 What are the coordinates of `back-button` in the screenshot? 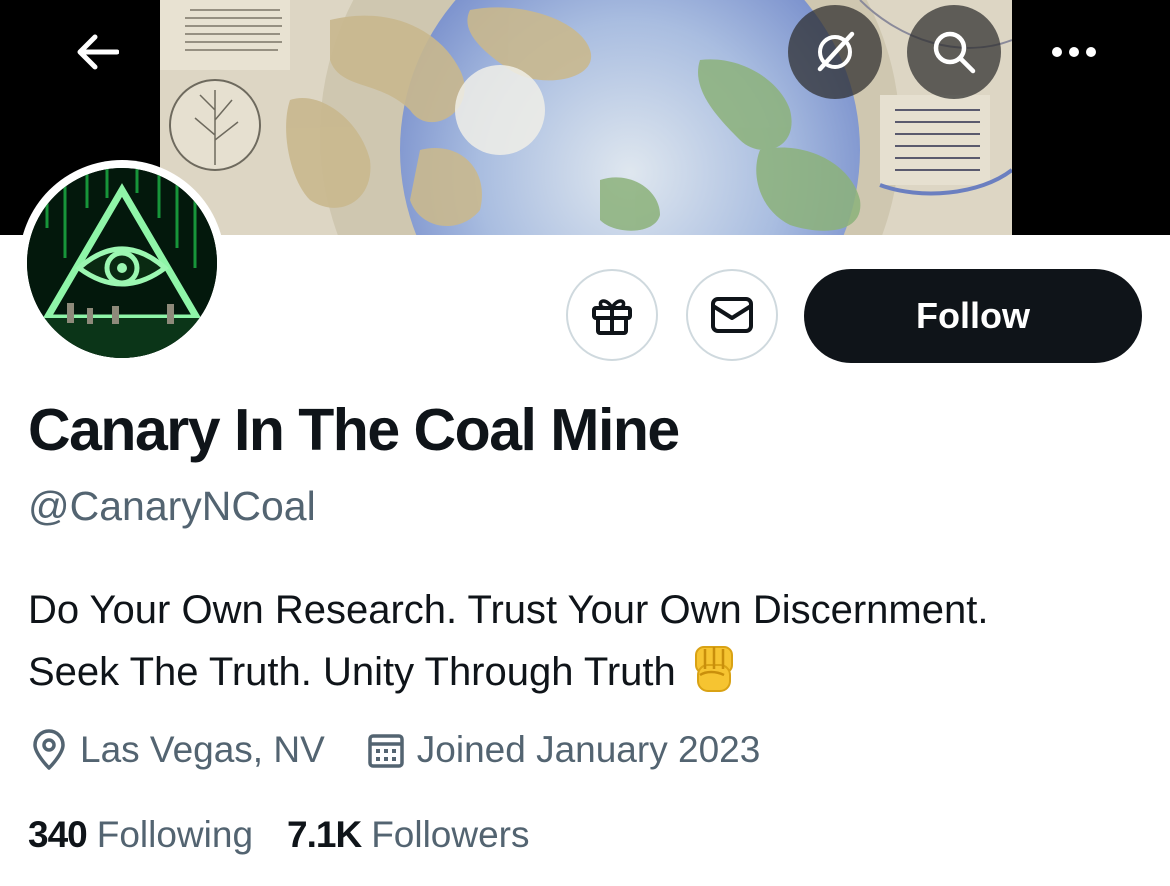 It's located at (97, 52).